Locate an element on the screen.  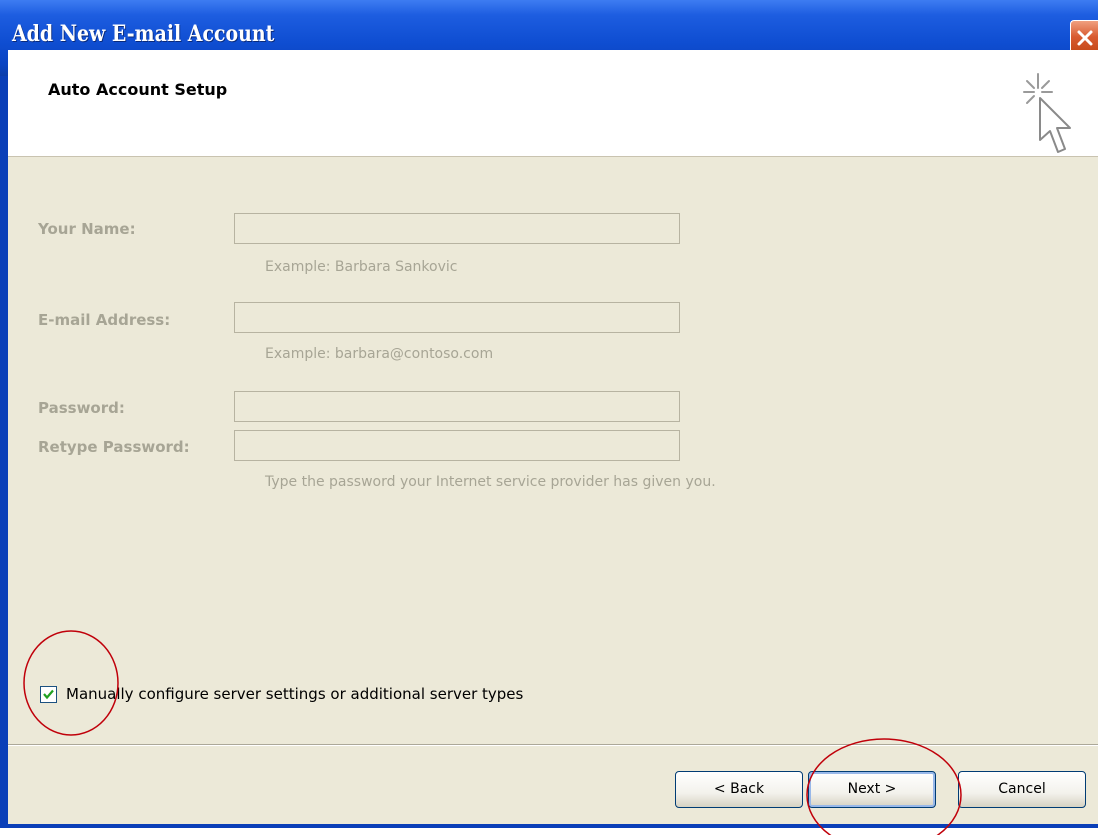
next-button: Next > is located at coordinates (872, 789).